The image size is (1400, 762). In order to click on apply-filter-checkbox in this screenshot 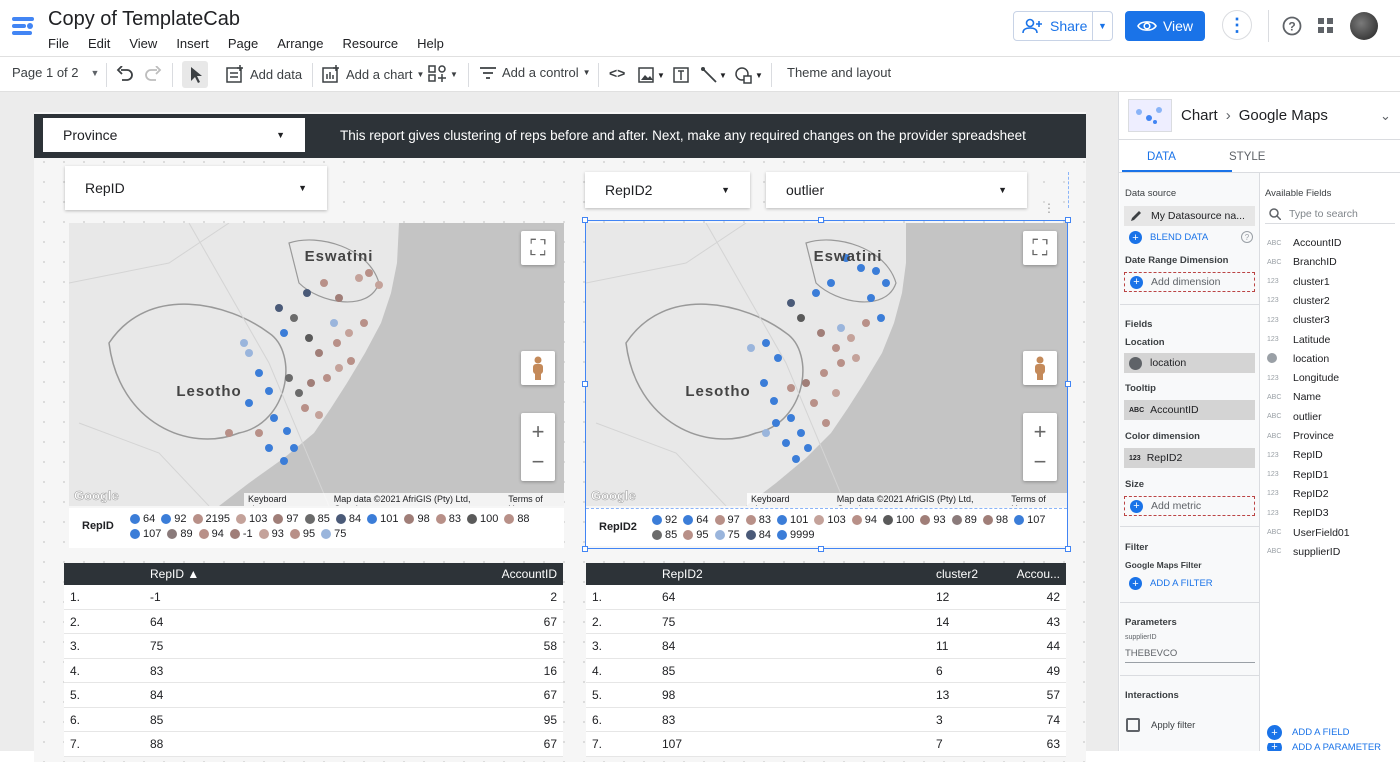, I will do `click(1133, 725)`.